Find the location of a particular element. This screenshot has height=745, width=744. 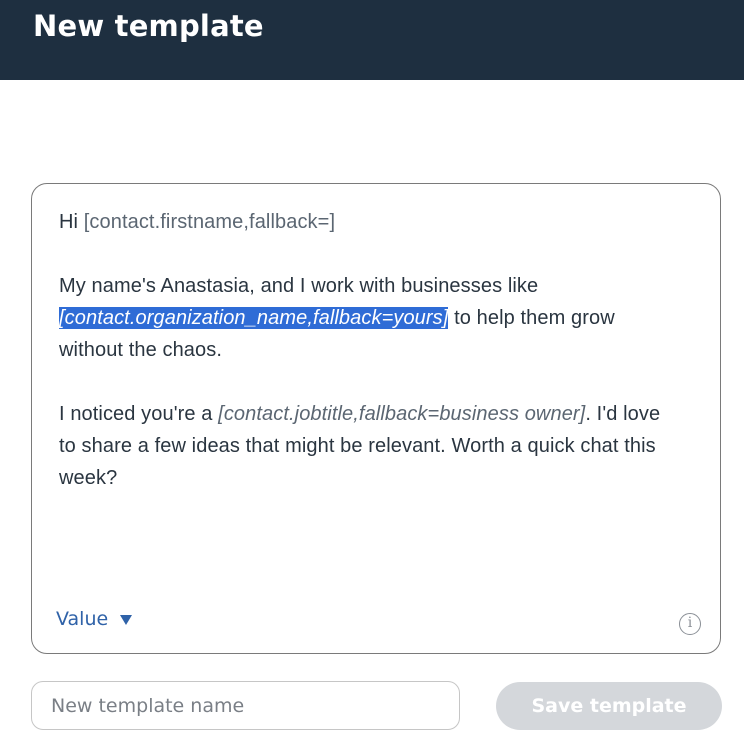

intro-line-2-suffix: to help them grow is located at coordinates (531, 318).